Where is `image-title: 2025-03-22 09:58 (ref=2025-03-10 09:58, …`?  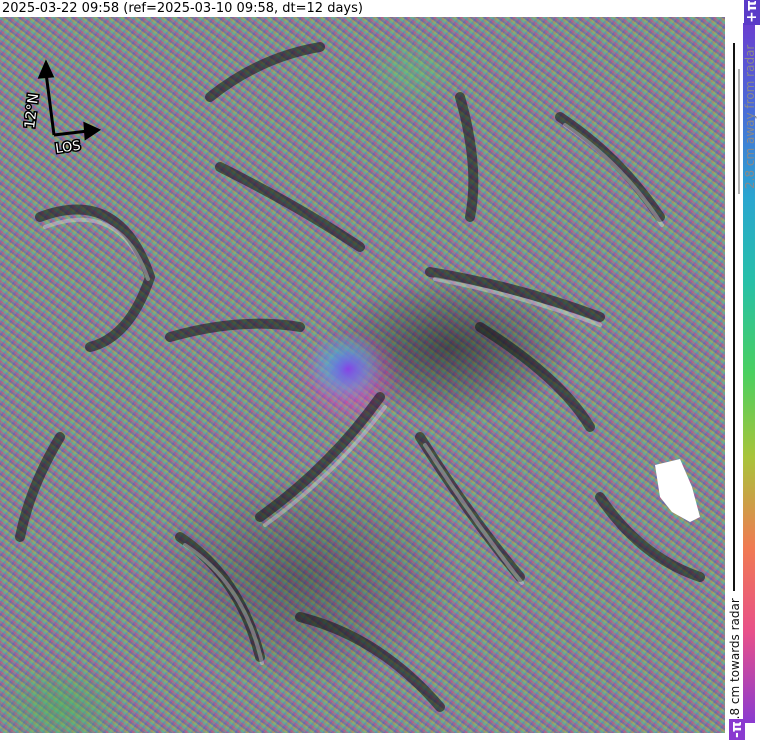
image-title: 2025-03-22 09:58 (ref=2025-03-10 09:58, … is located at coordinates (182, 8).